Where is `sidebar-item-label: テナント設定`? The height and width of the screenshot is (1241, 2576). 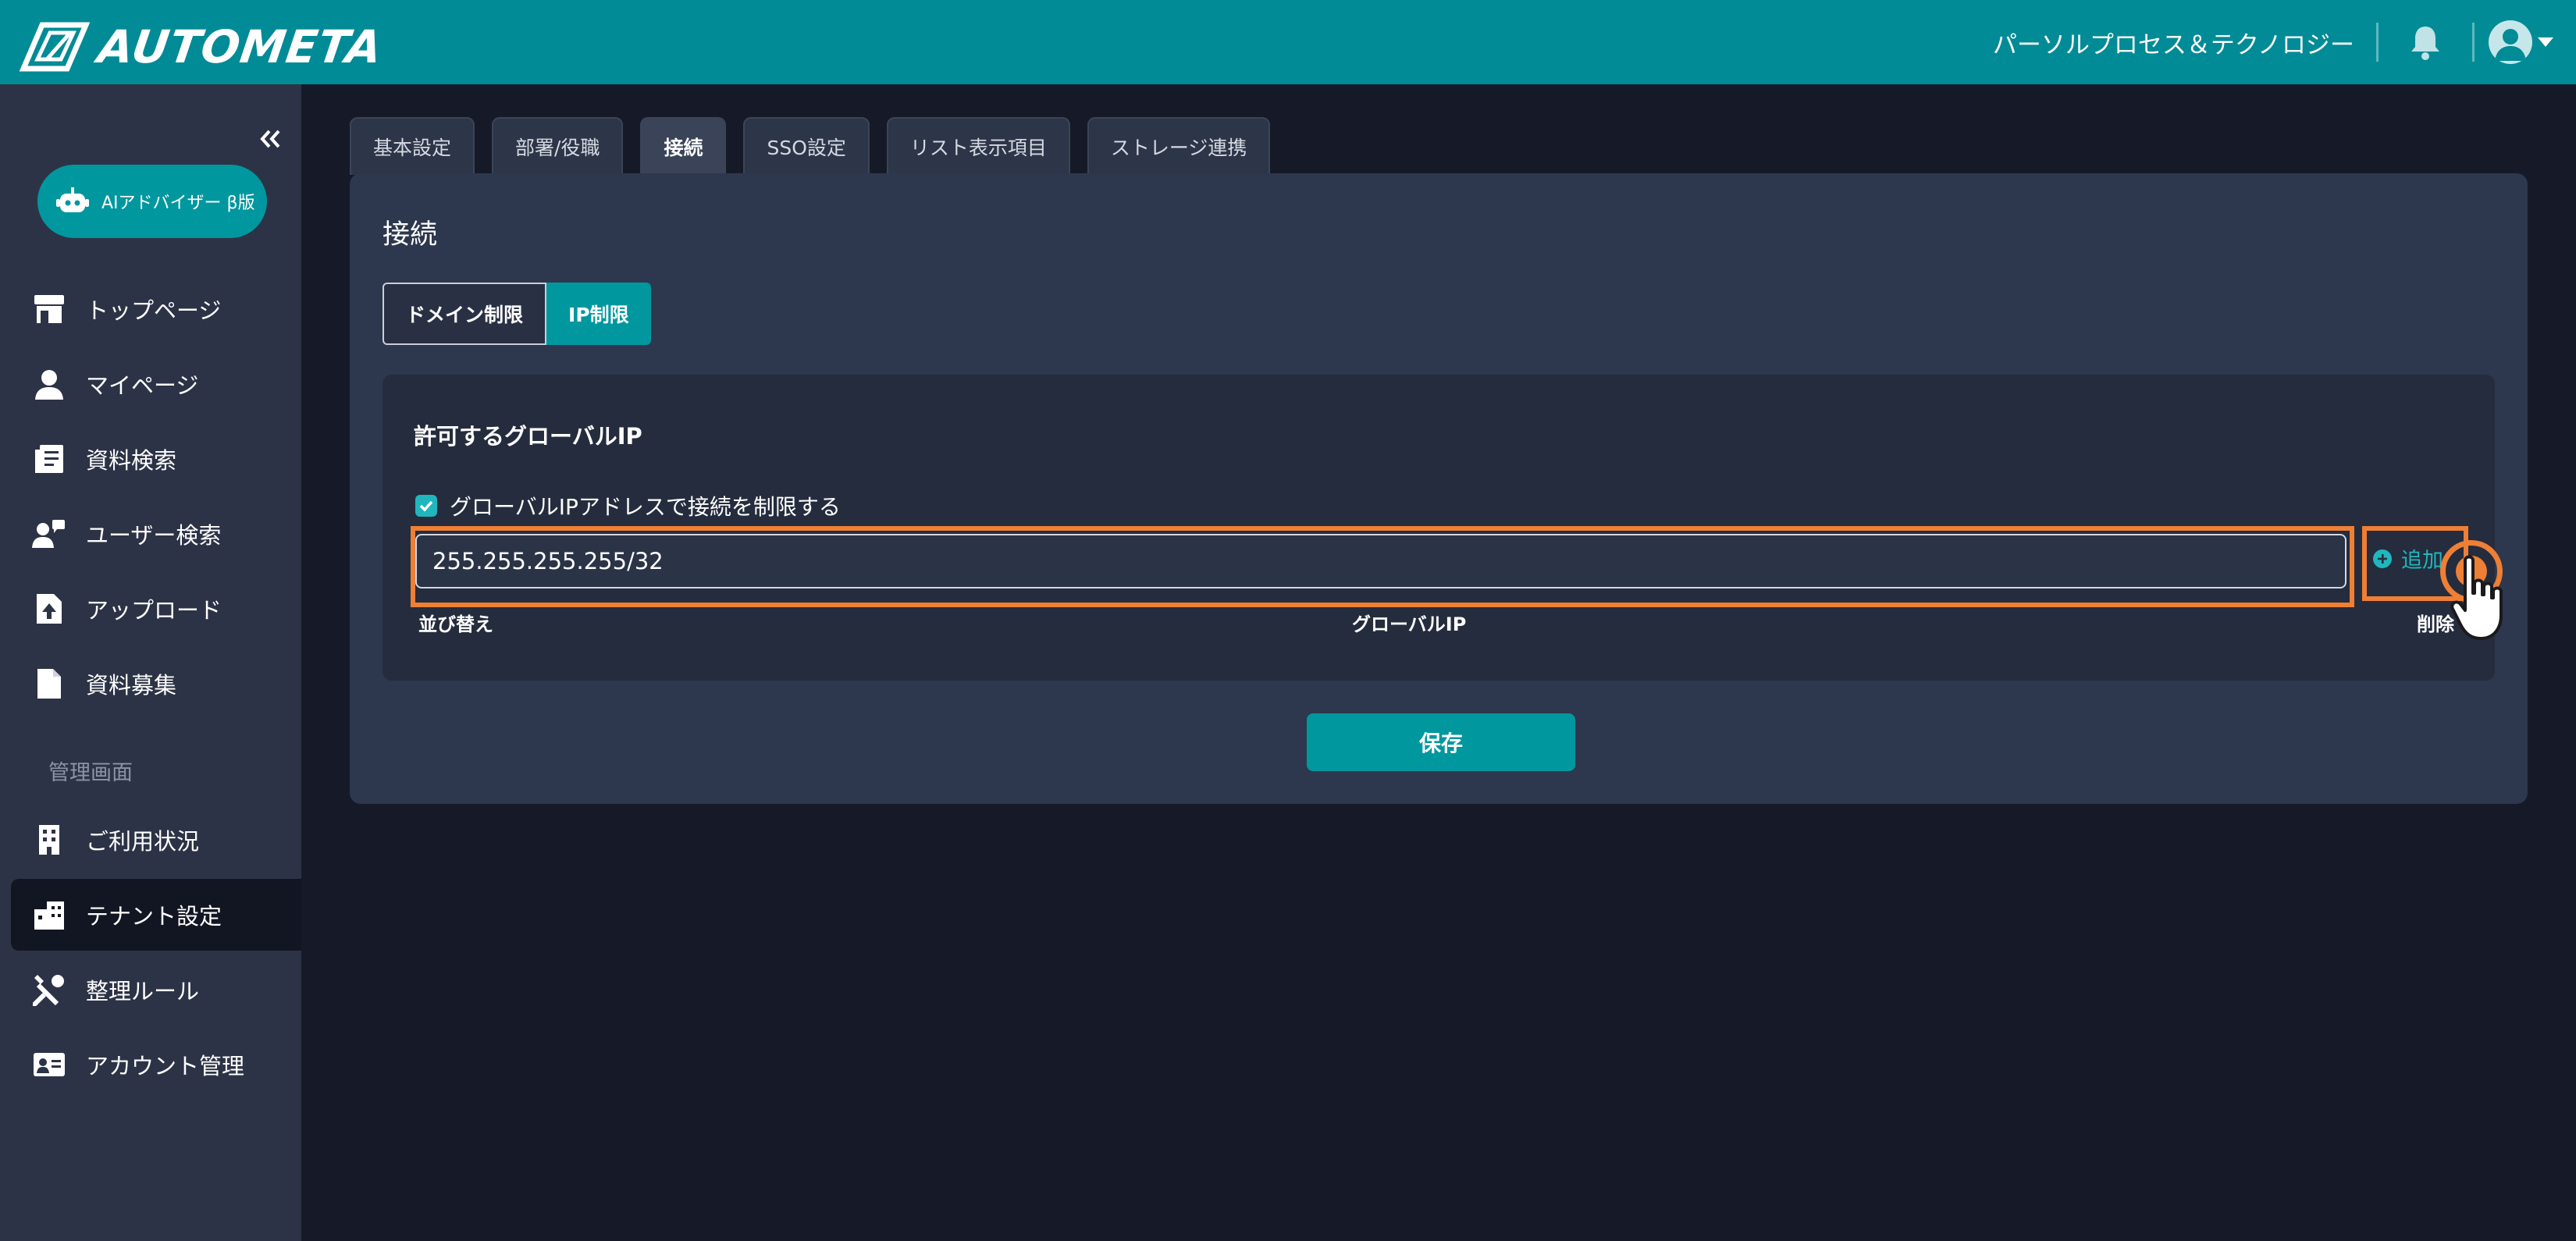 sidebar-item-label: テナント設定 is located at coordinates (154, 916).